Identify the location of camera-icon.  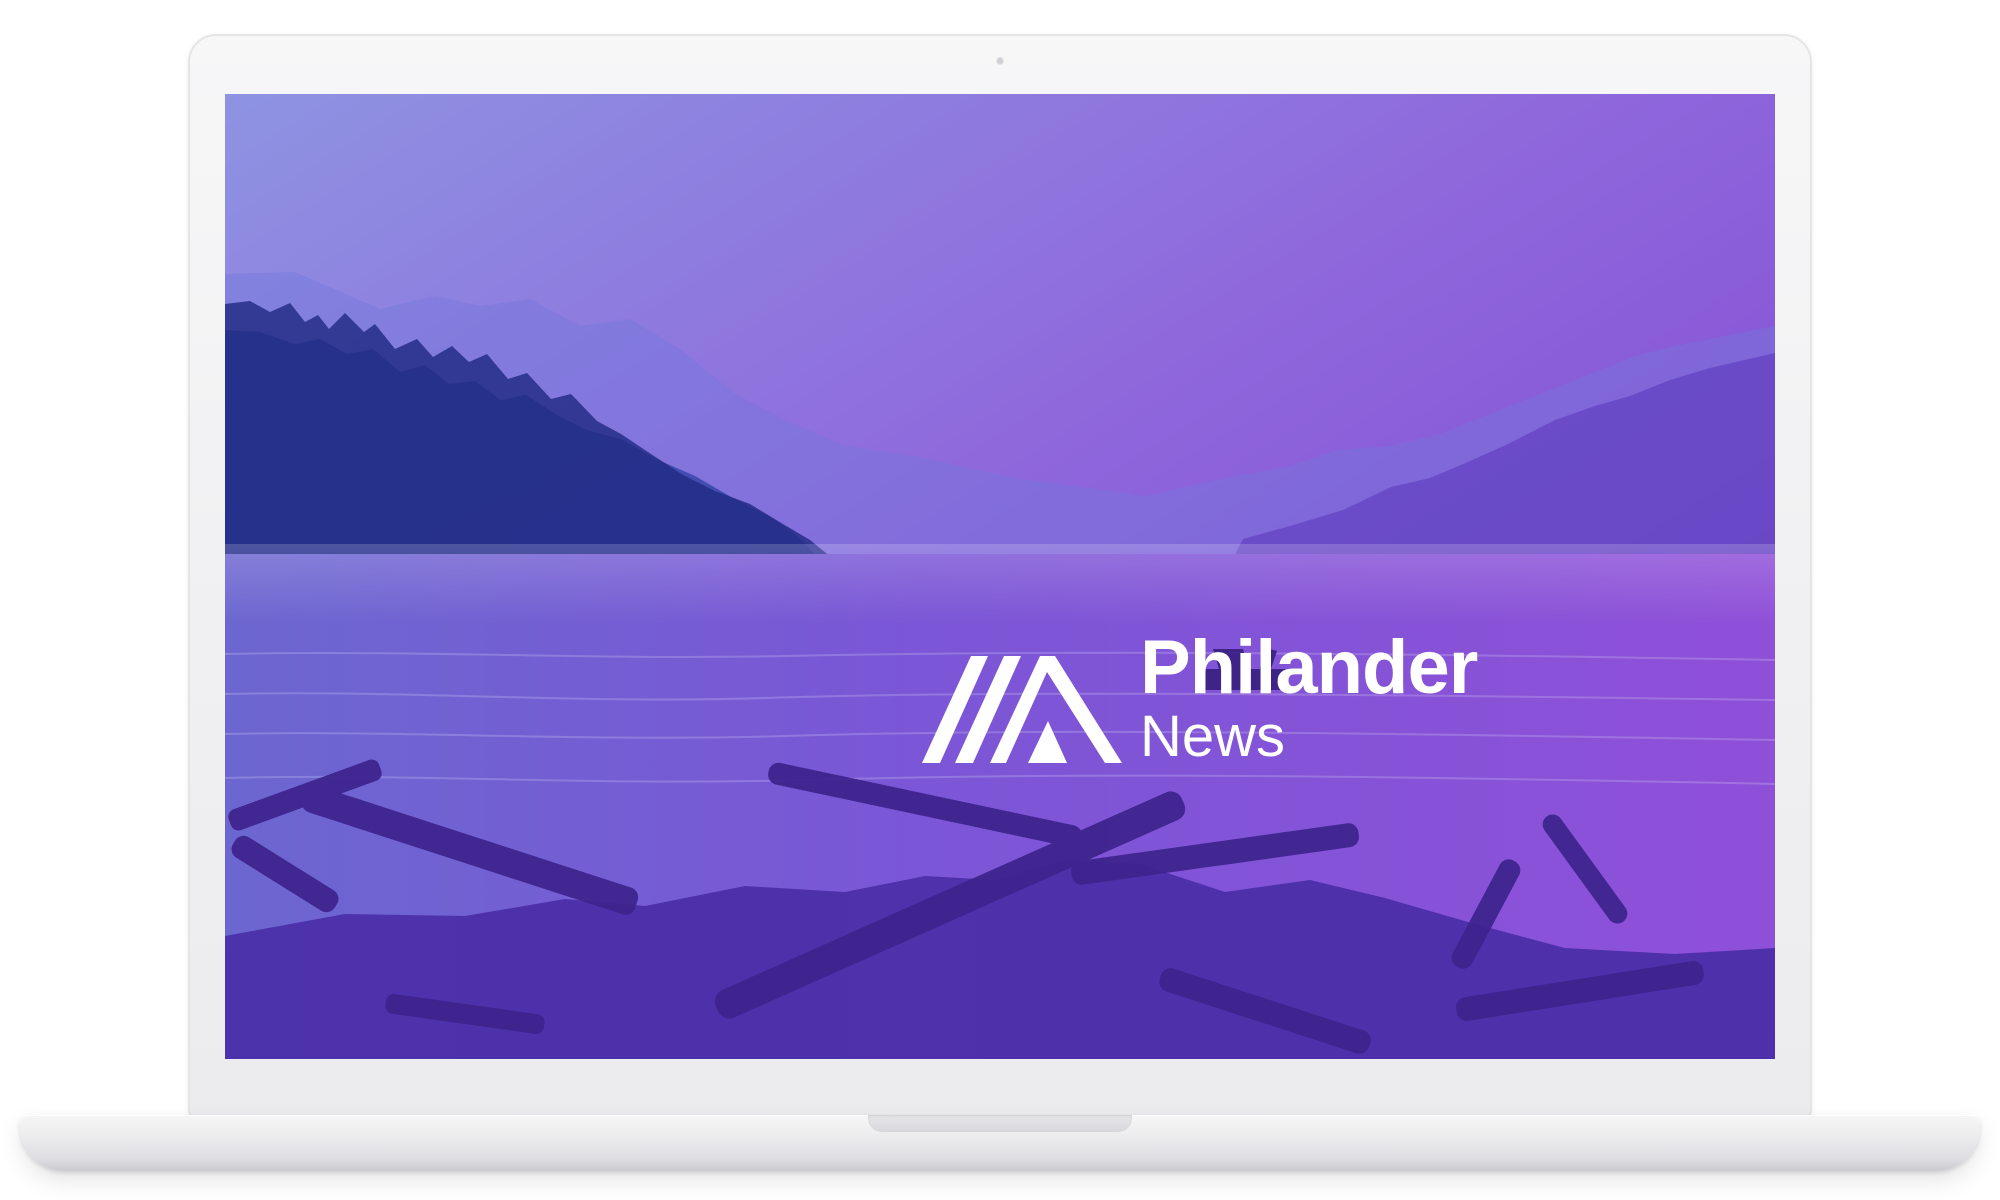
(1000, 61).